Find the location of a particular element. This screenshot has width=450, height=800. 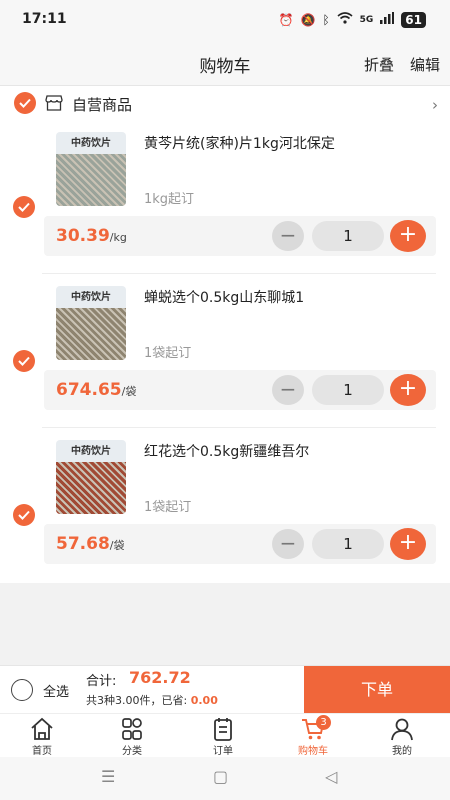

home-icon is located at coordinates (42, 728).